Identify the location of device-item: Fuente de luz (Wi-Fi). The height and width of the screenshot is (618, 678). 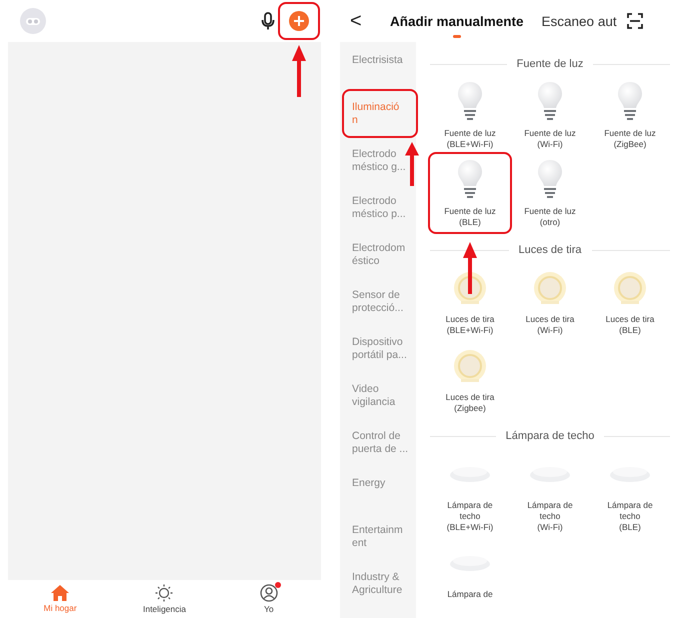
(550, 116).